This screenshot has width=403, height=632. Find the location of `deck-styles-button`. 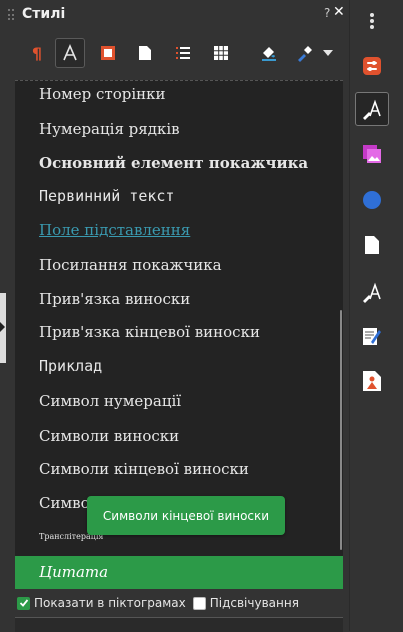

deck-styles-button is located at coordinates (372, 109).